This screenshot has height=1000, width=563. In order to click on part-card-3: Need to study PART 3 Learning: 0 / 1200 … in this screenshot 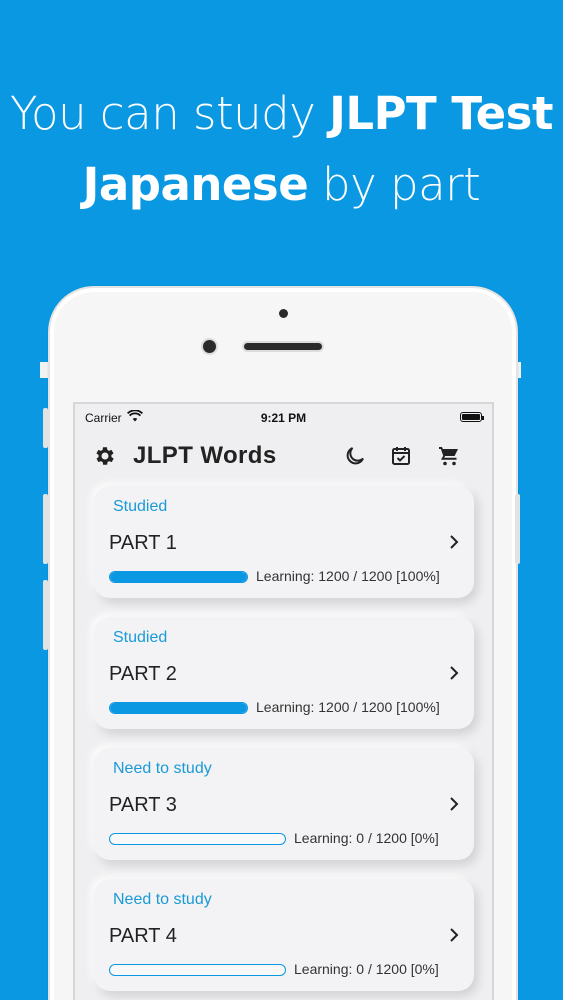, I will do `click(284, 804)`.